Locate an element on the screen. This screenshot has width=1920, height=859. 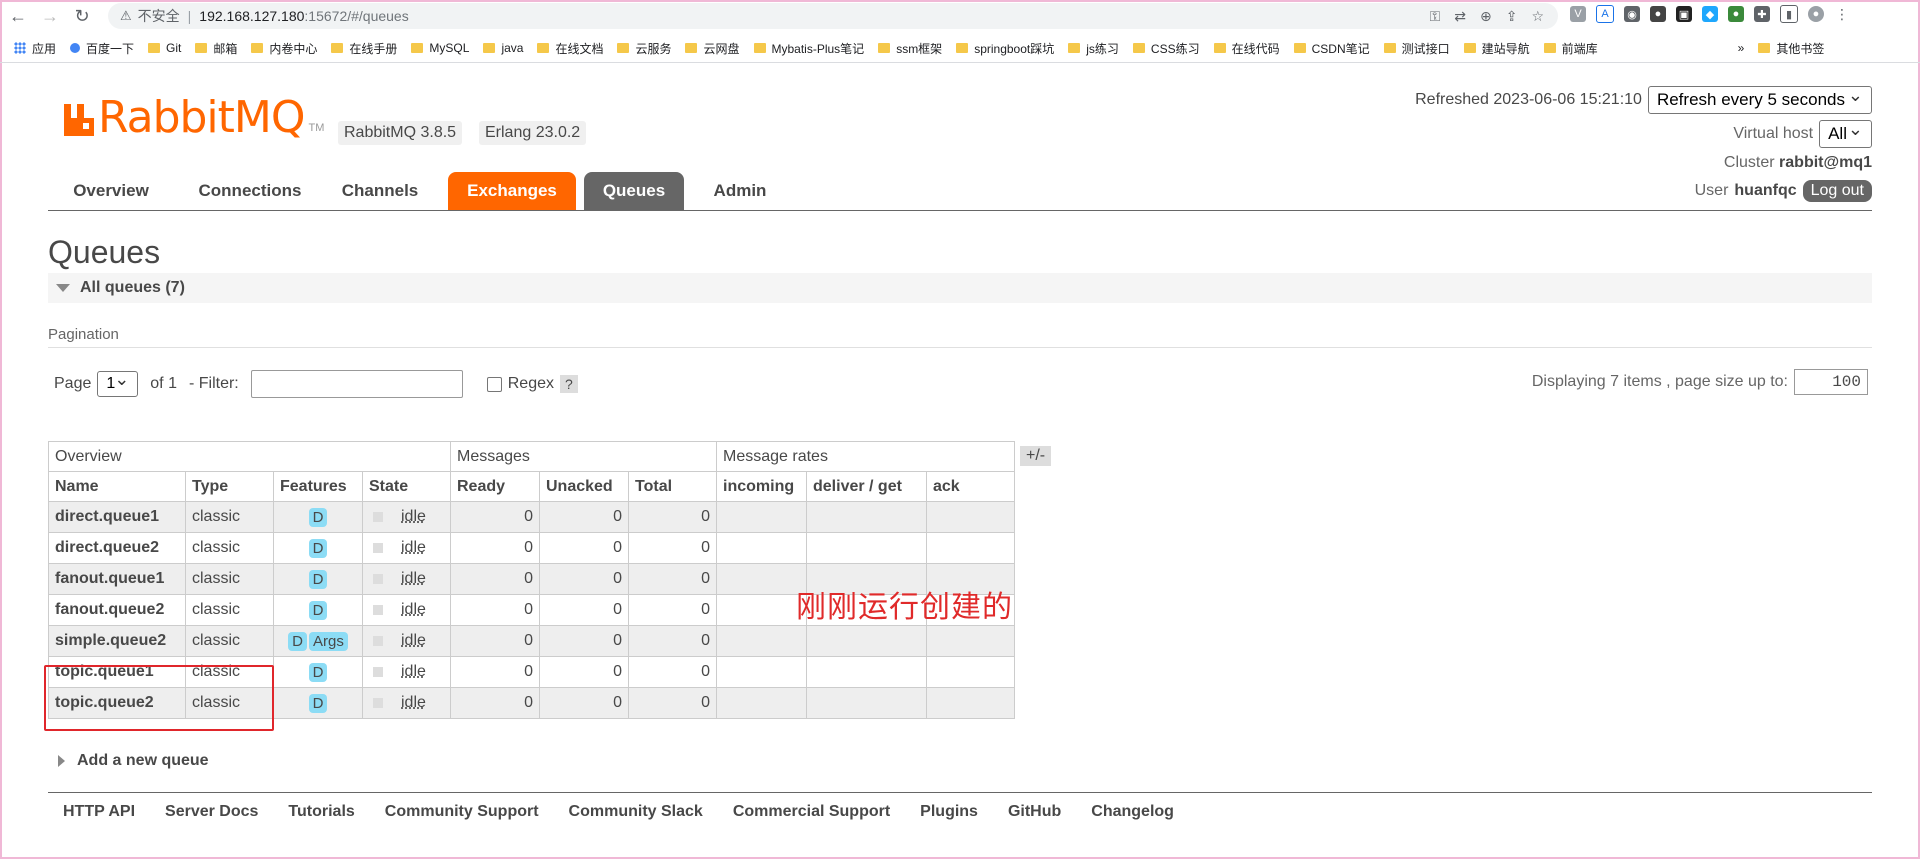
bookmark-item: MySQL is located at coordinates (440, 48).